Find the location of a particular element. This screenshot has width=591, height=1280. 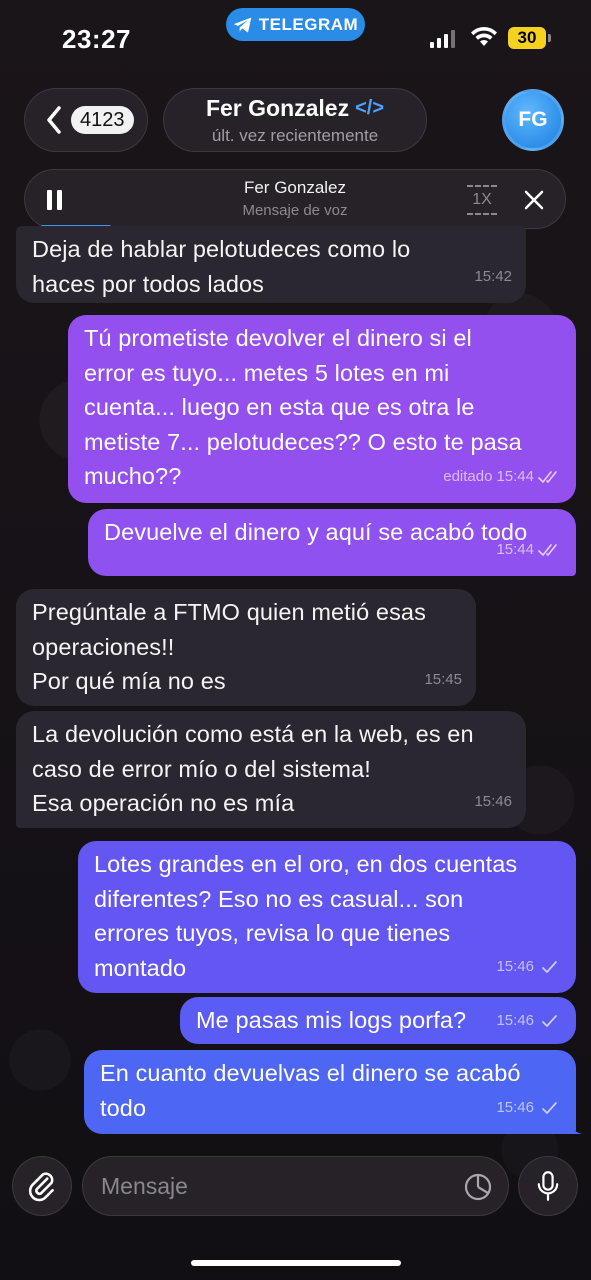

microphone-icon is located at coordinates (548, 1186).